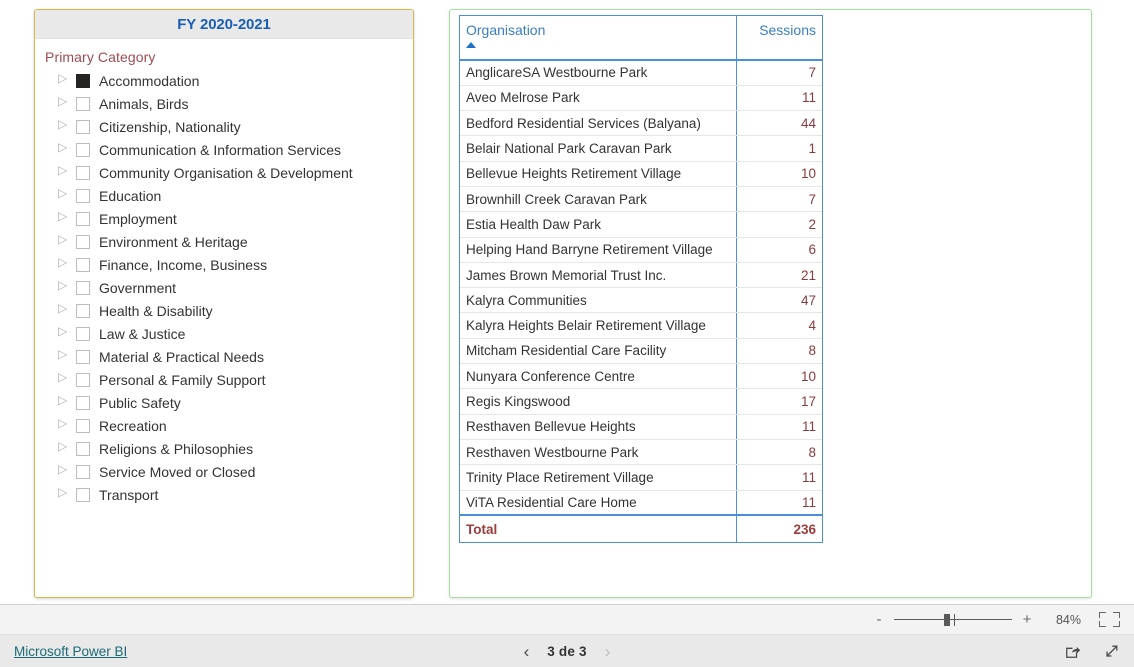 The width and height of the screenshot is (1134, 667). Describe the element at coordinates (598, 123) in the screenshot. I see `cell-organisation: Bedford Residential Services (Balyana)` at that location.